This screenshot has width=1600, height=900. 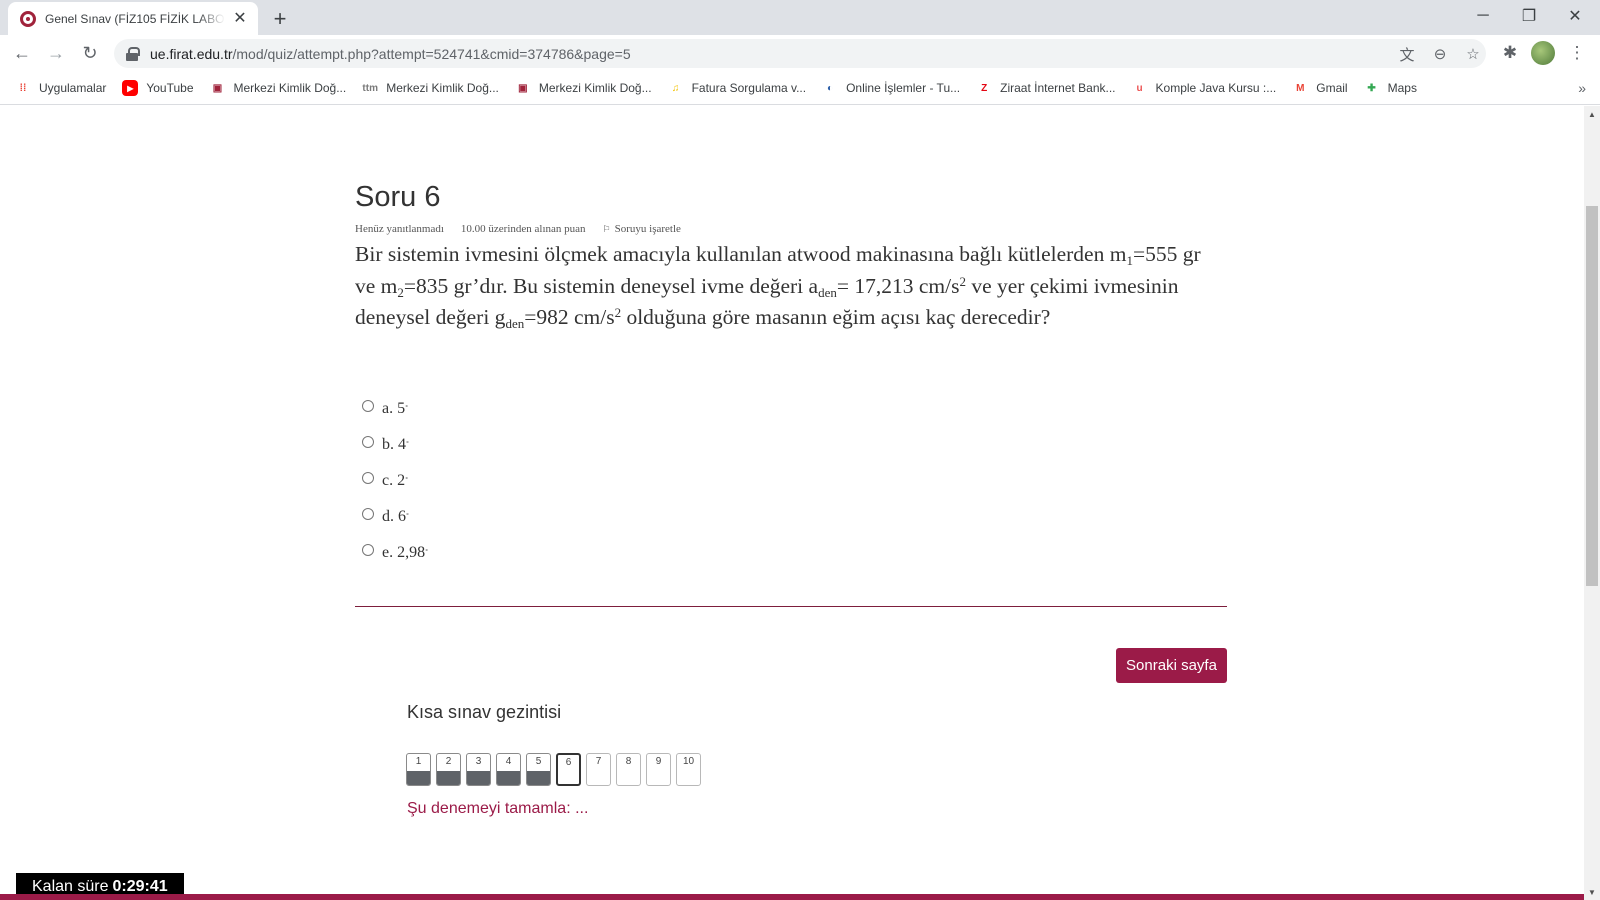 I want to click on mkd-icon: ▣, so click(x=217, y=88).